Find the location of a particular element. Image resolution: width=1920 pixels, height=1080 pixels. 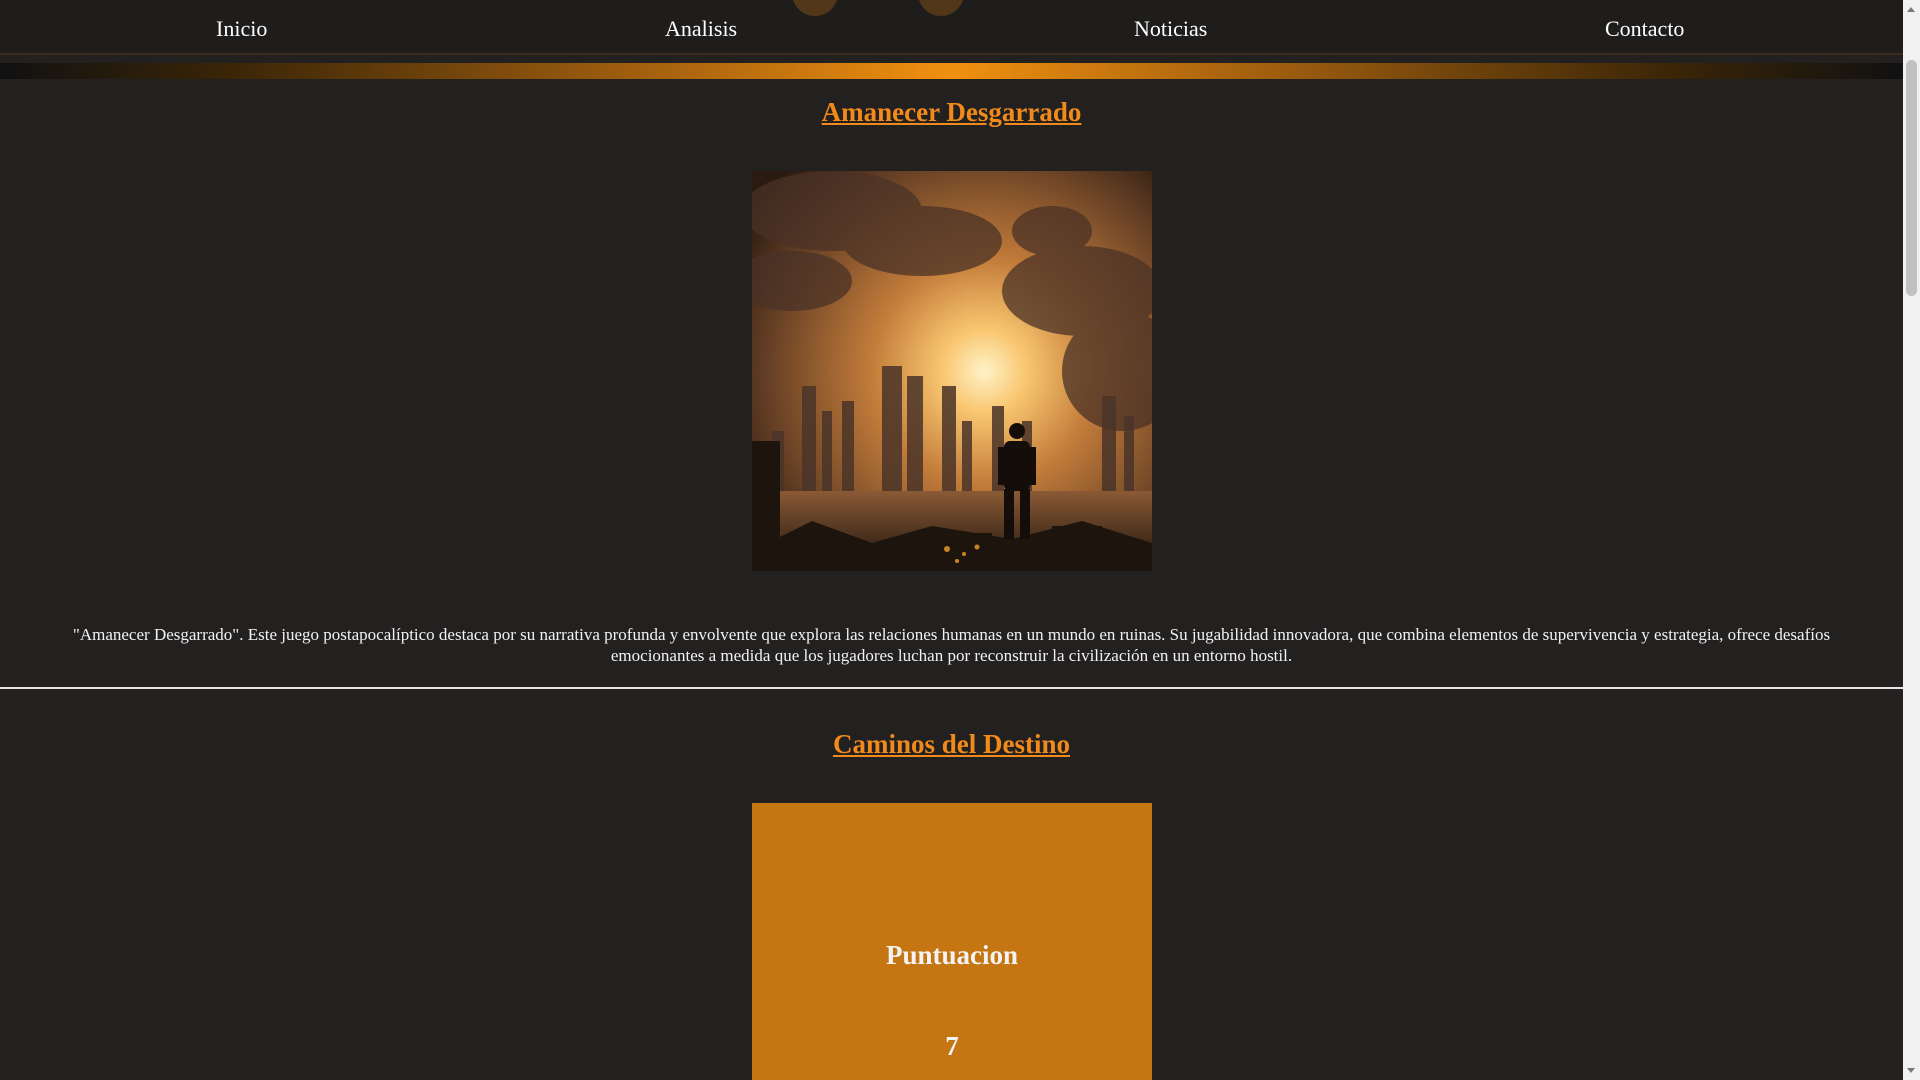

scroll-down-arrow-icon is located at coordinates (1911, 1070).